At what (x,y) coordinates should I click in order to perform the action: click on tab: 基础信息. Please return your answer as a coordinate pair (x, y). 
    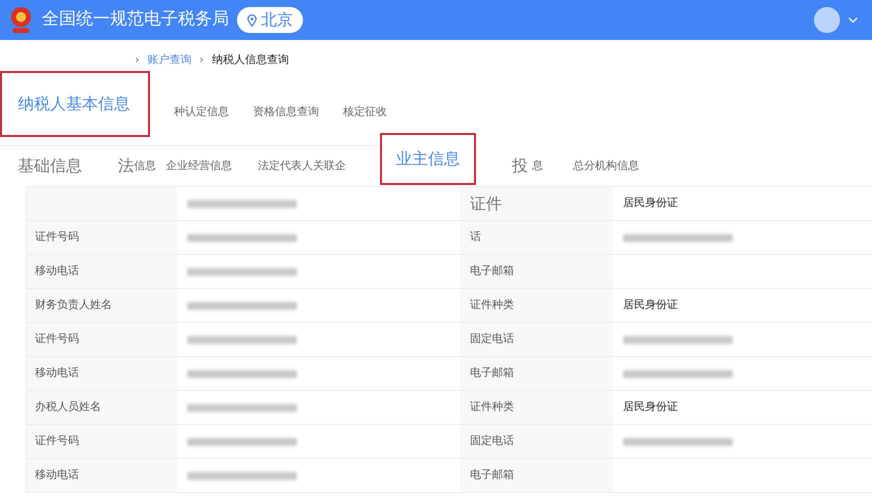
    Looking at the image, I should click on (50, 166).